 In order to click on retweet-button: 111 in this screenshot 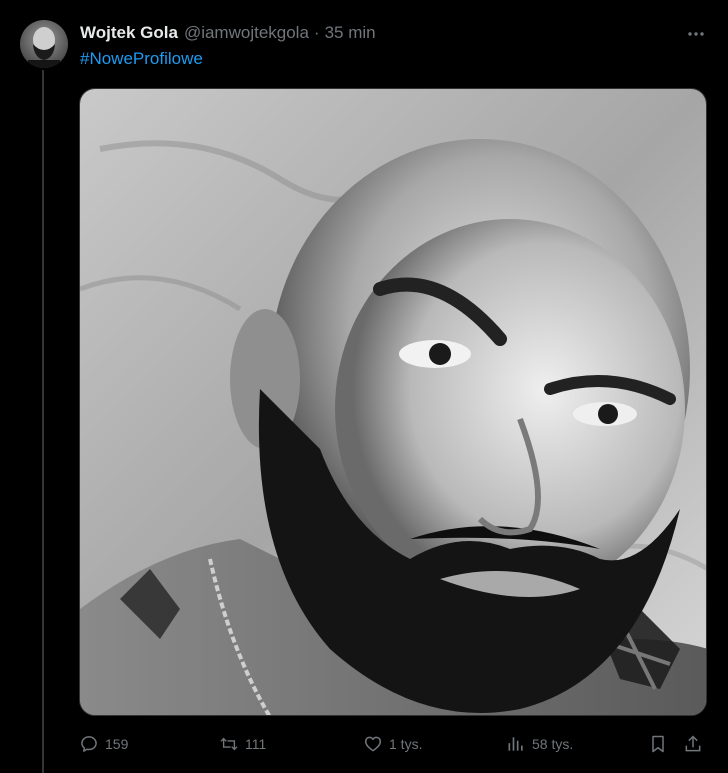, I will do `click(242, 744)`.